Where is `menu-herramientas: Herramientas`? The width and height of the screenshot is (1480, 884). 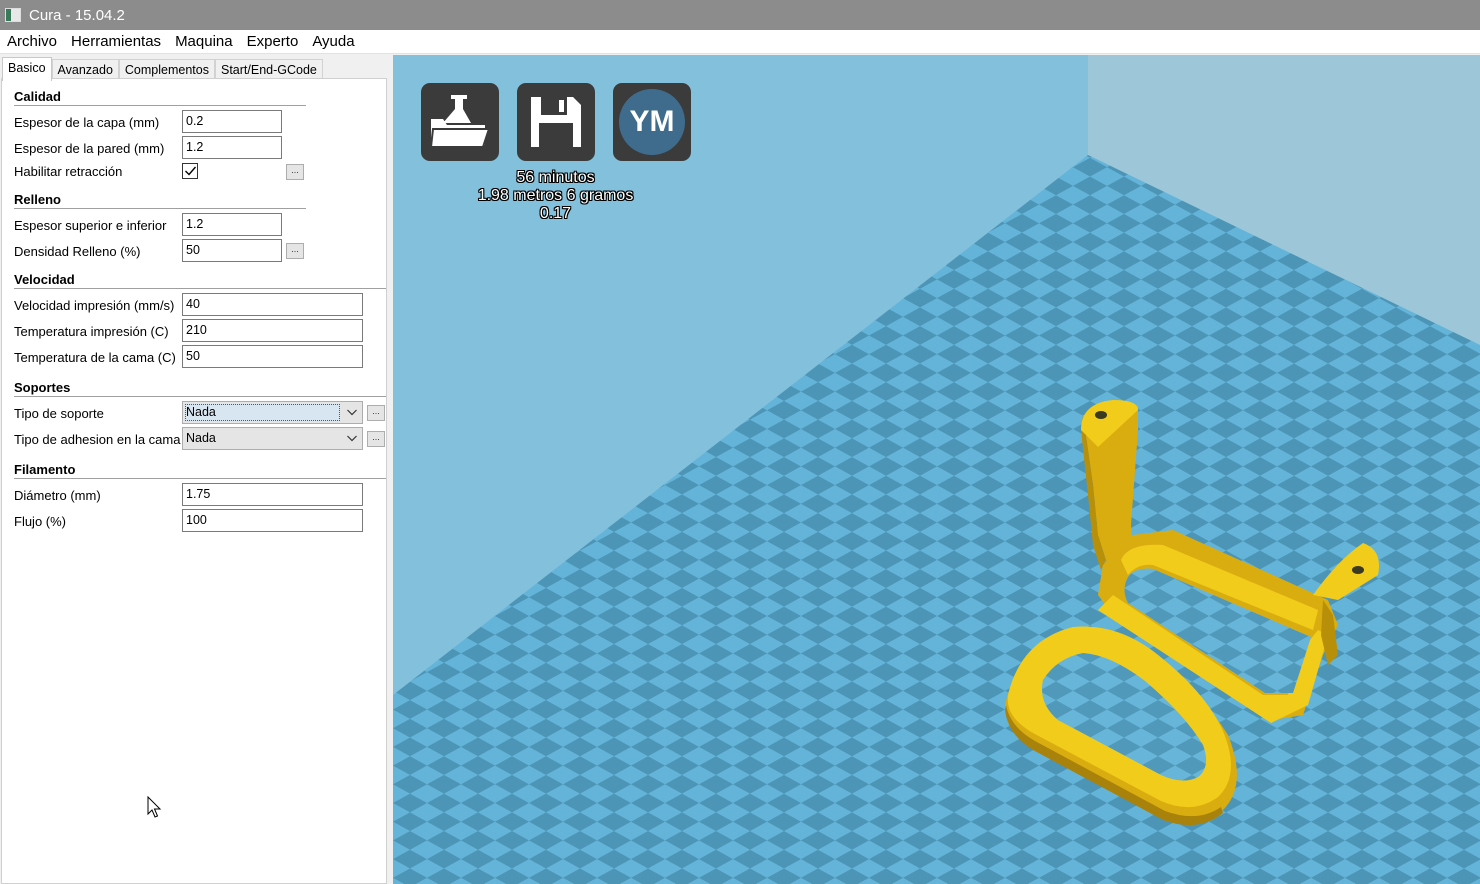 menu-herramientas: Herramientas is located at coordinates (116, 42).